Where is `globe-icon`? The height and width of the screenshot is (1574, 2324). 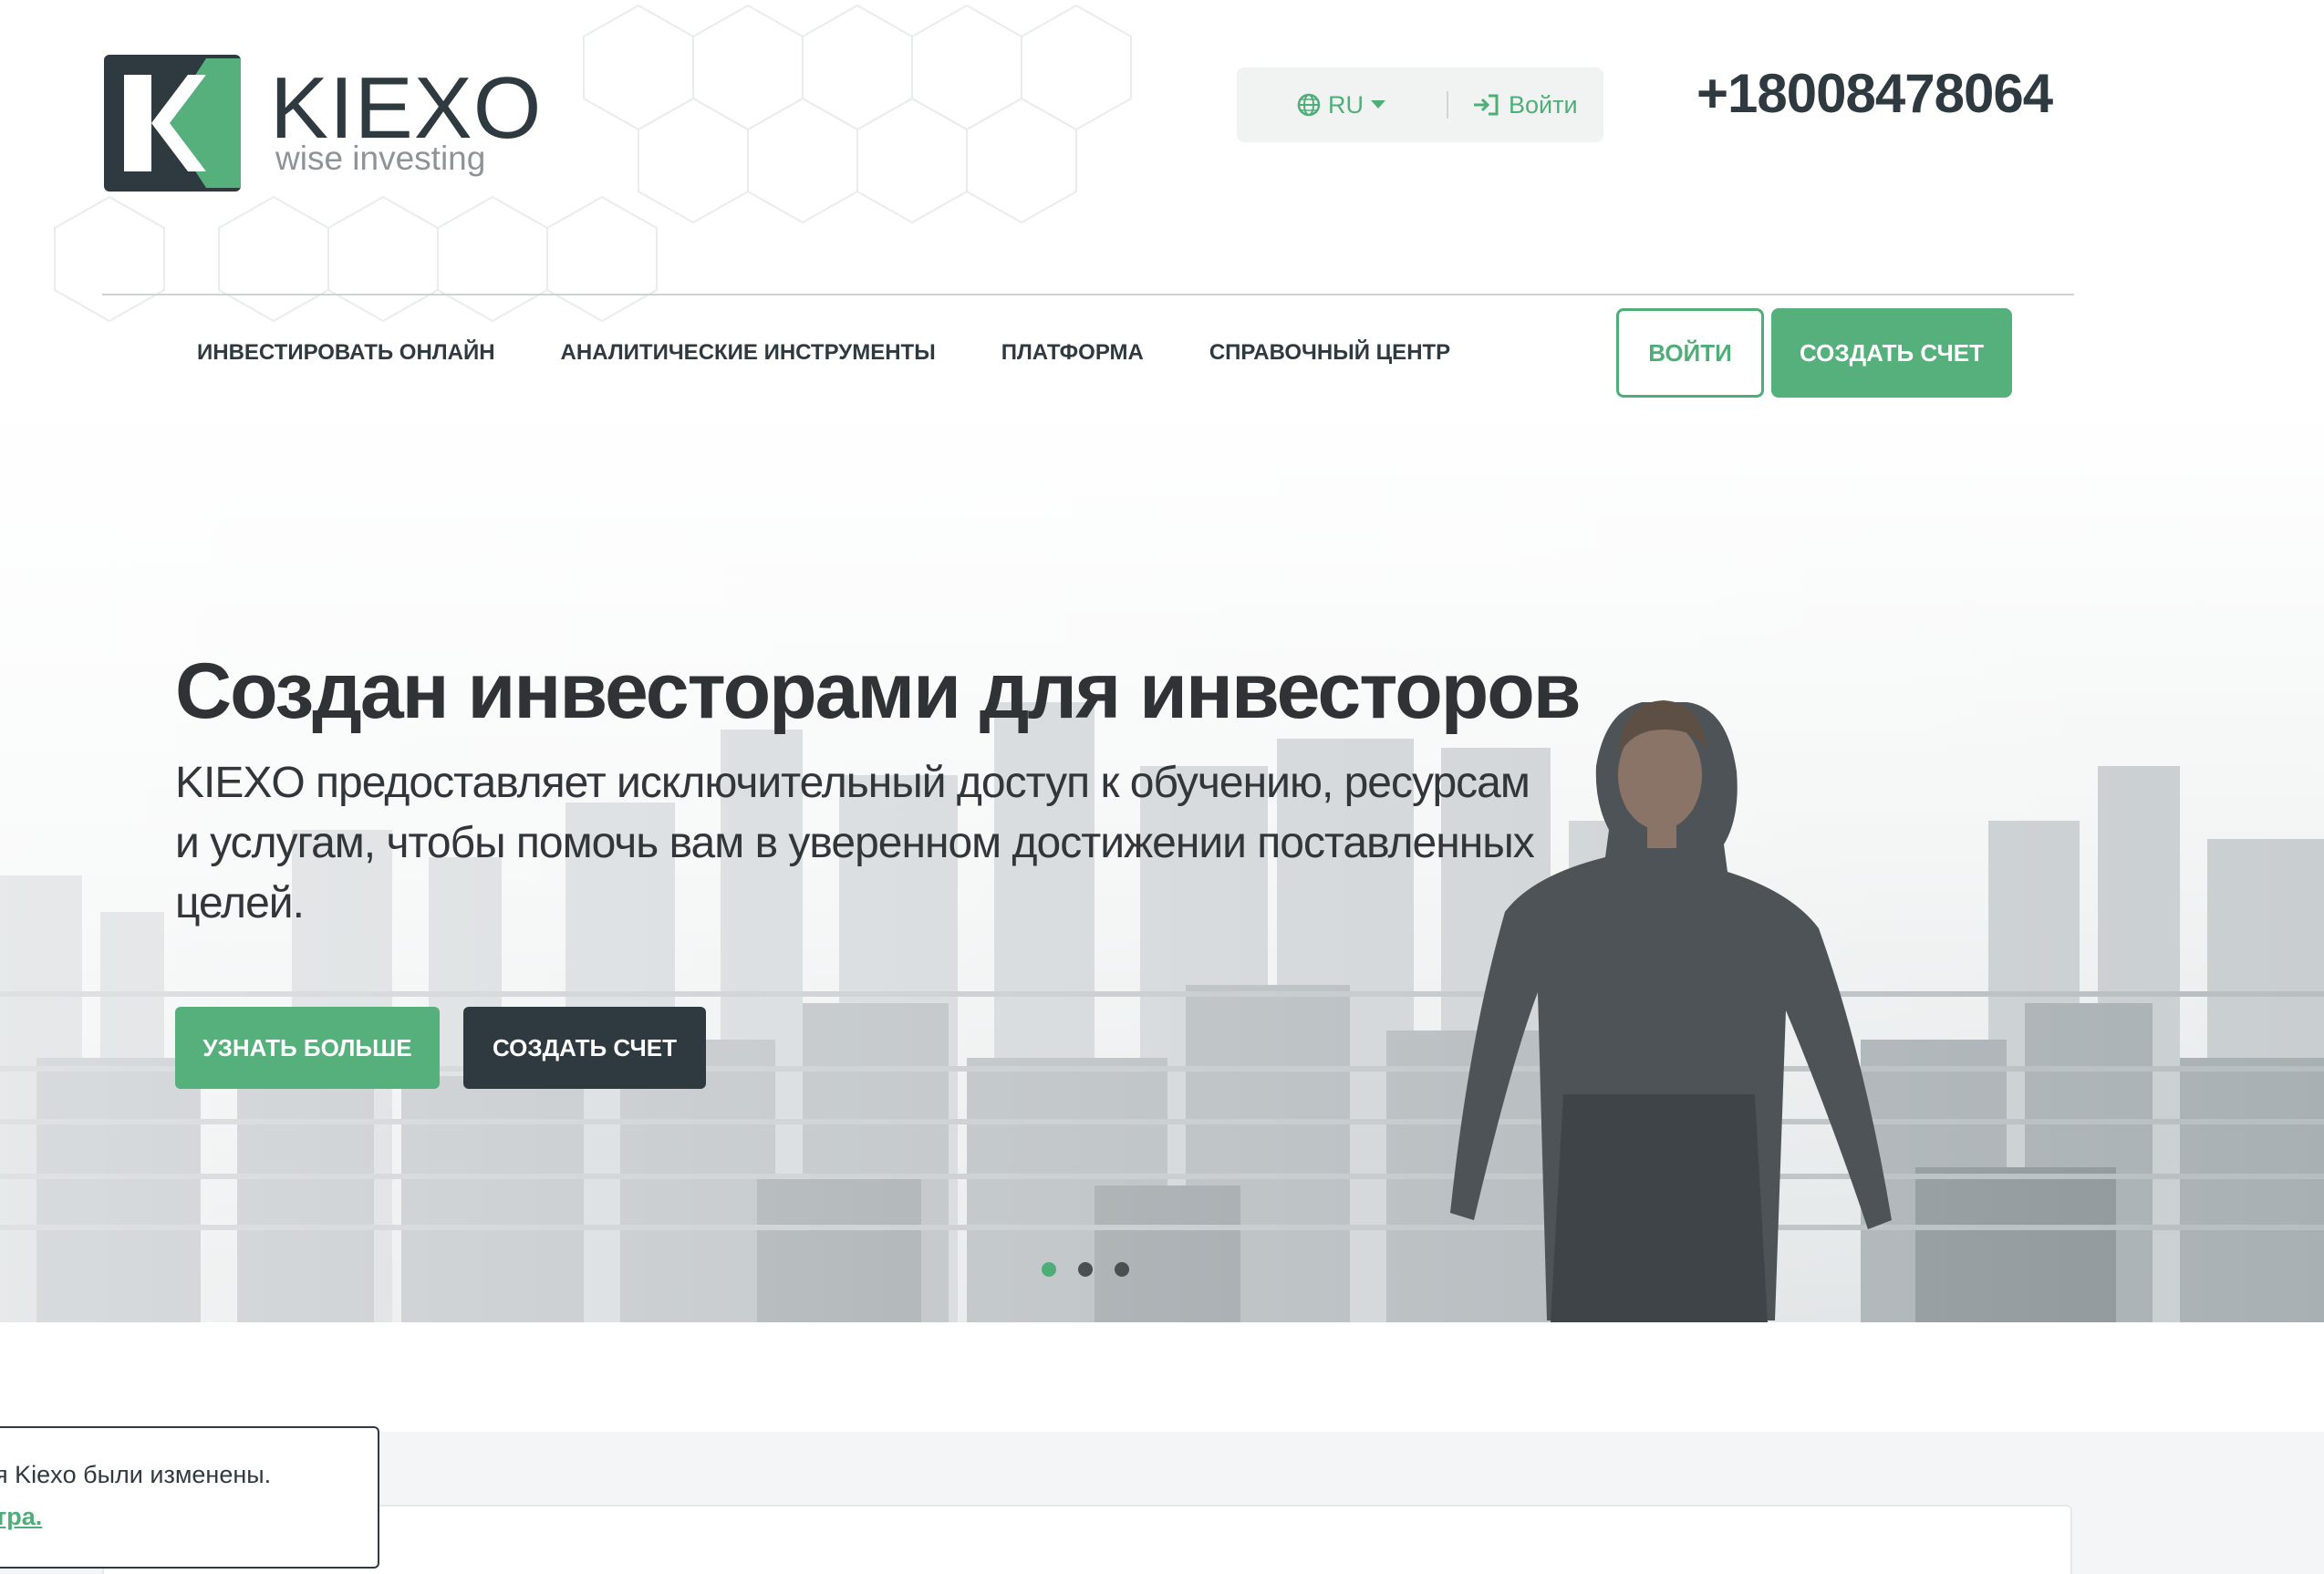 globe-icon is located at coordinates (1309, 105).